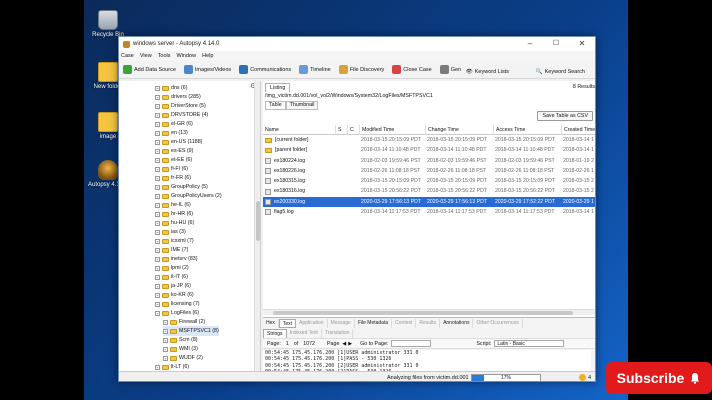  What do you see at coordinates (412, 69) in the screenshot?
I see `close-case-button: Close Case` at bounding box center [412, 69].